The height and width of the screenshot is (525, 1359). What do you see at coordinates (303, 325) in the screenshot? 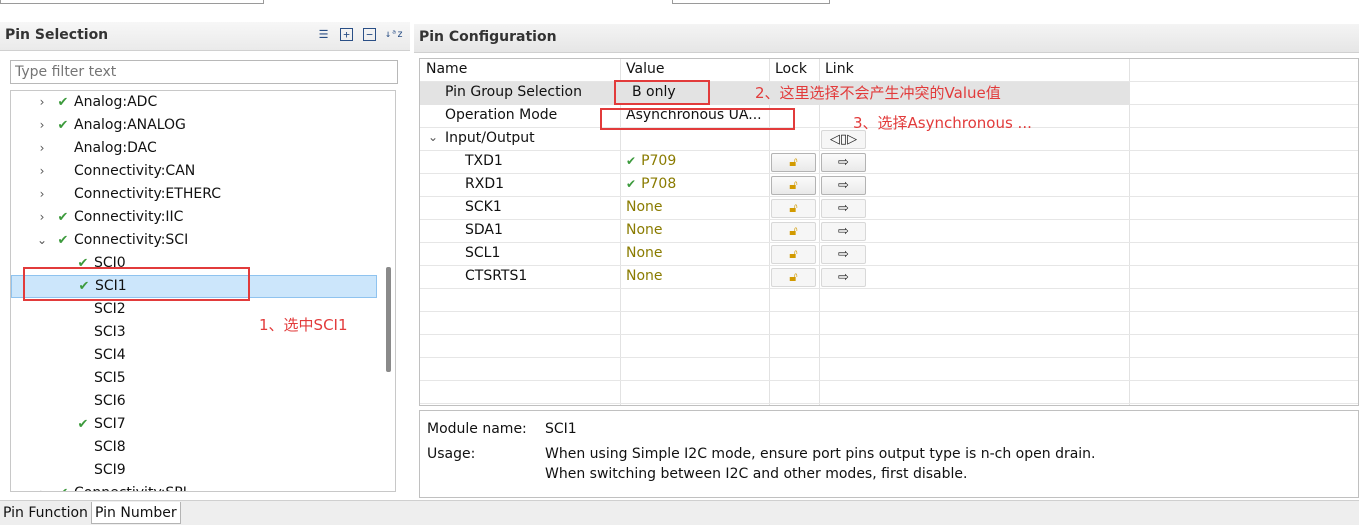
I see `annotation-note-1: 1、选中SCI1` at bounding box center [303, 325].